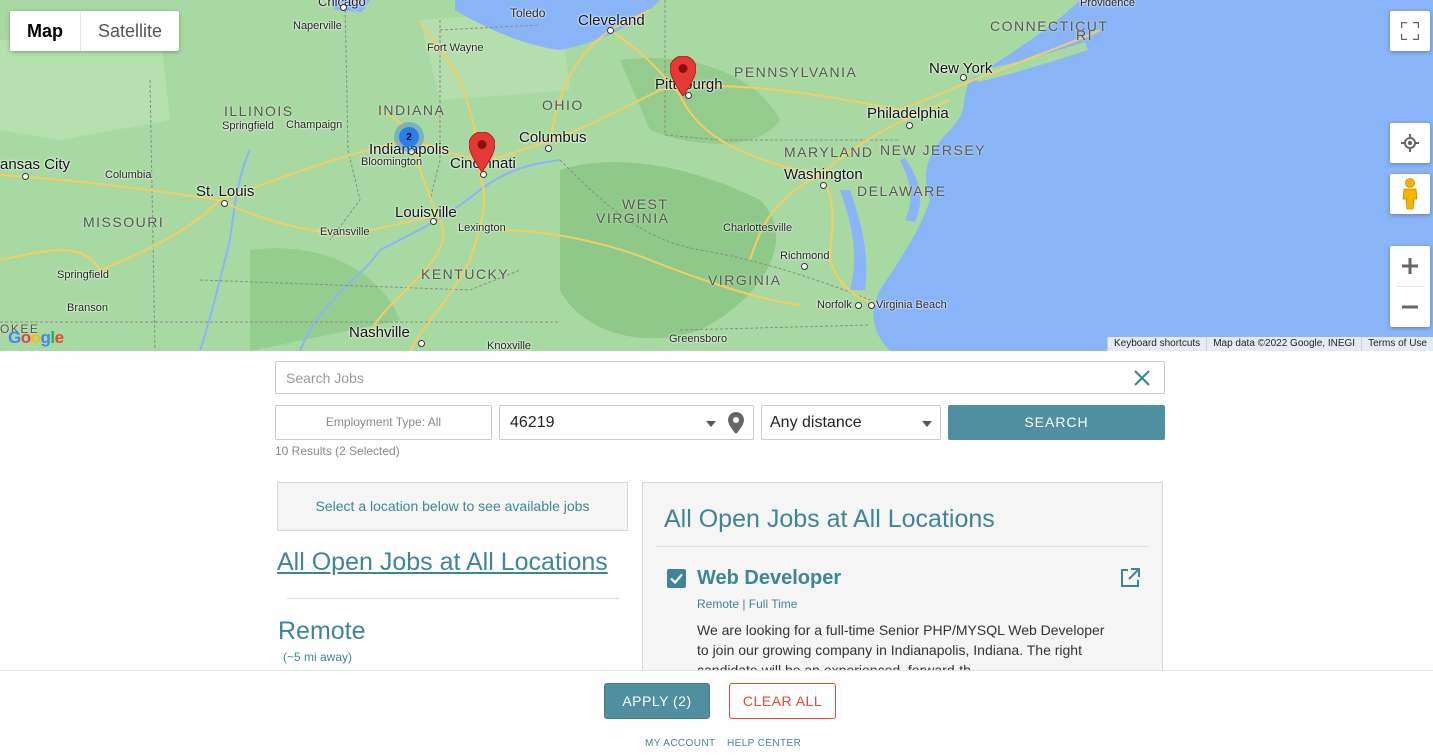 This screenshot has width=1433, height=755. I want to click on fullscreen-button, so click(1410, 31).